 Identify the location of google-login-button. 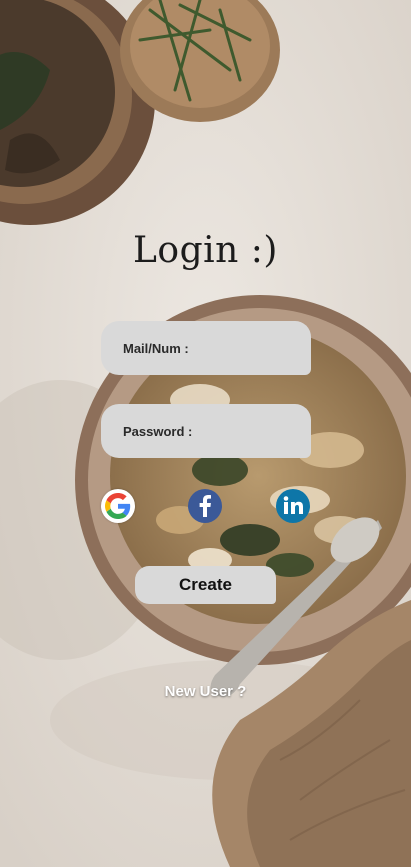
(118, 506).